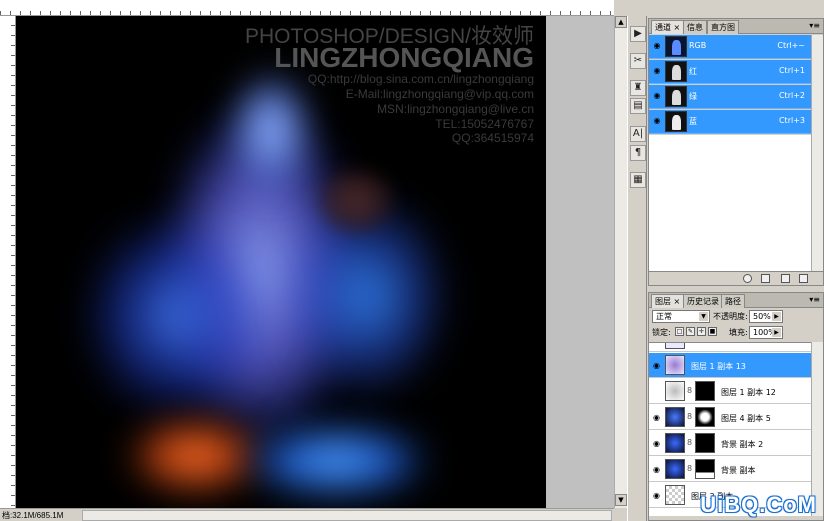 The image size is (824, 521). Describe the element at coordinates (736, 317) in the screenshot. I see `blend-opacity-row: 正常 ▼ 不透明度: 50% ▶` at that location.